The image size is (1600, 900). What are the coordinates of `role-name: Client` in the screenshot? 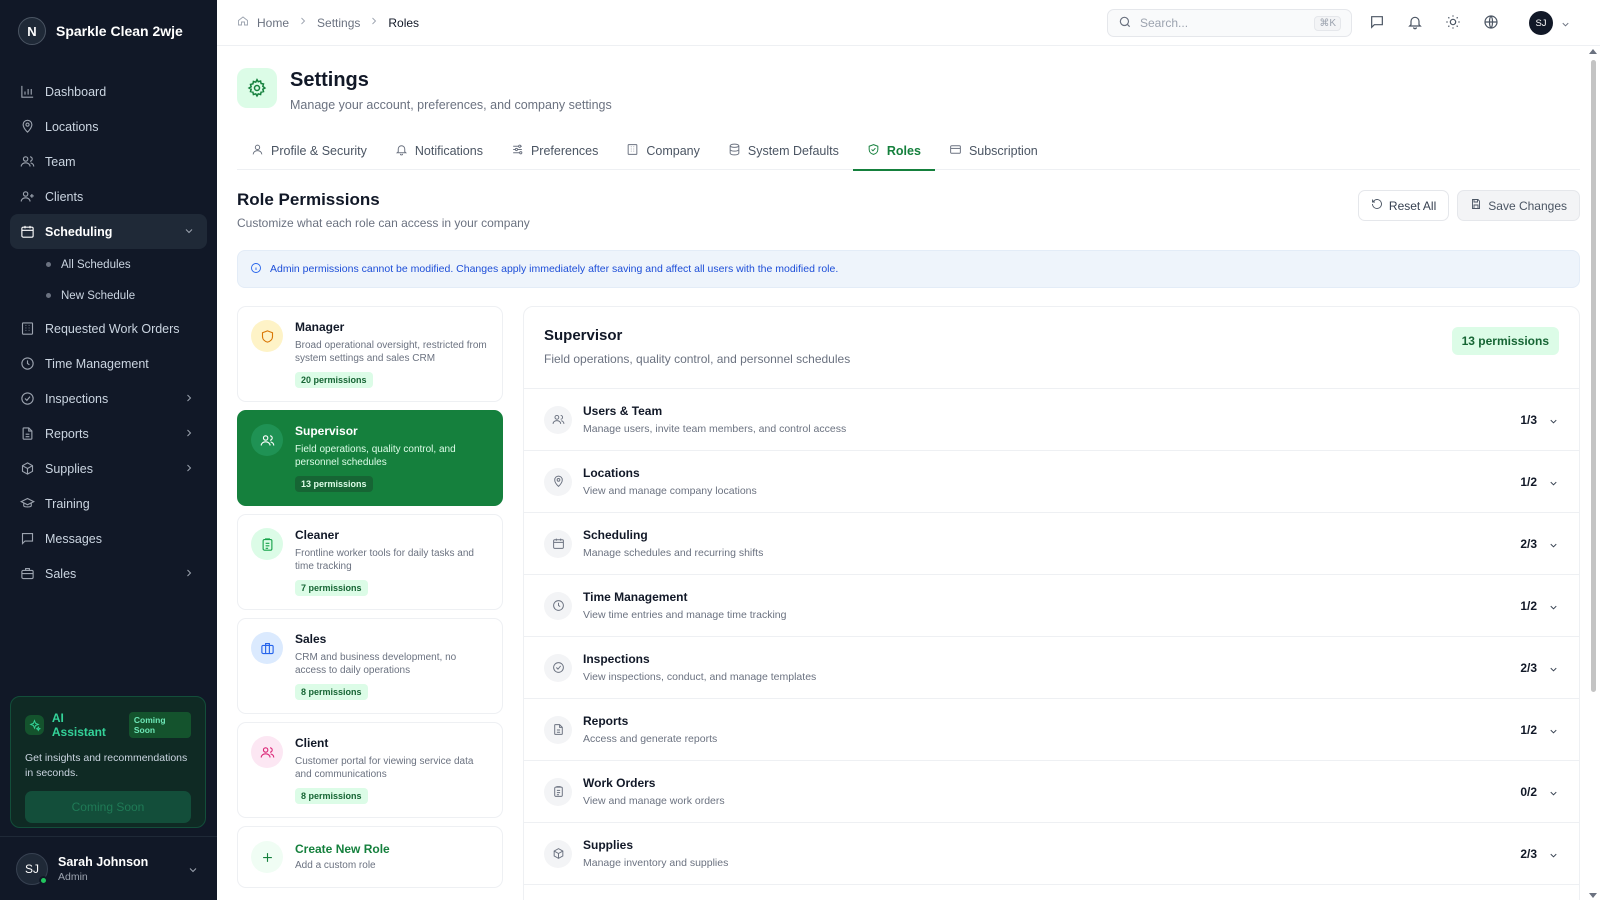 It's located at (312, 743).